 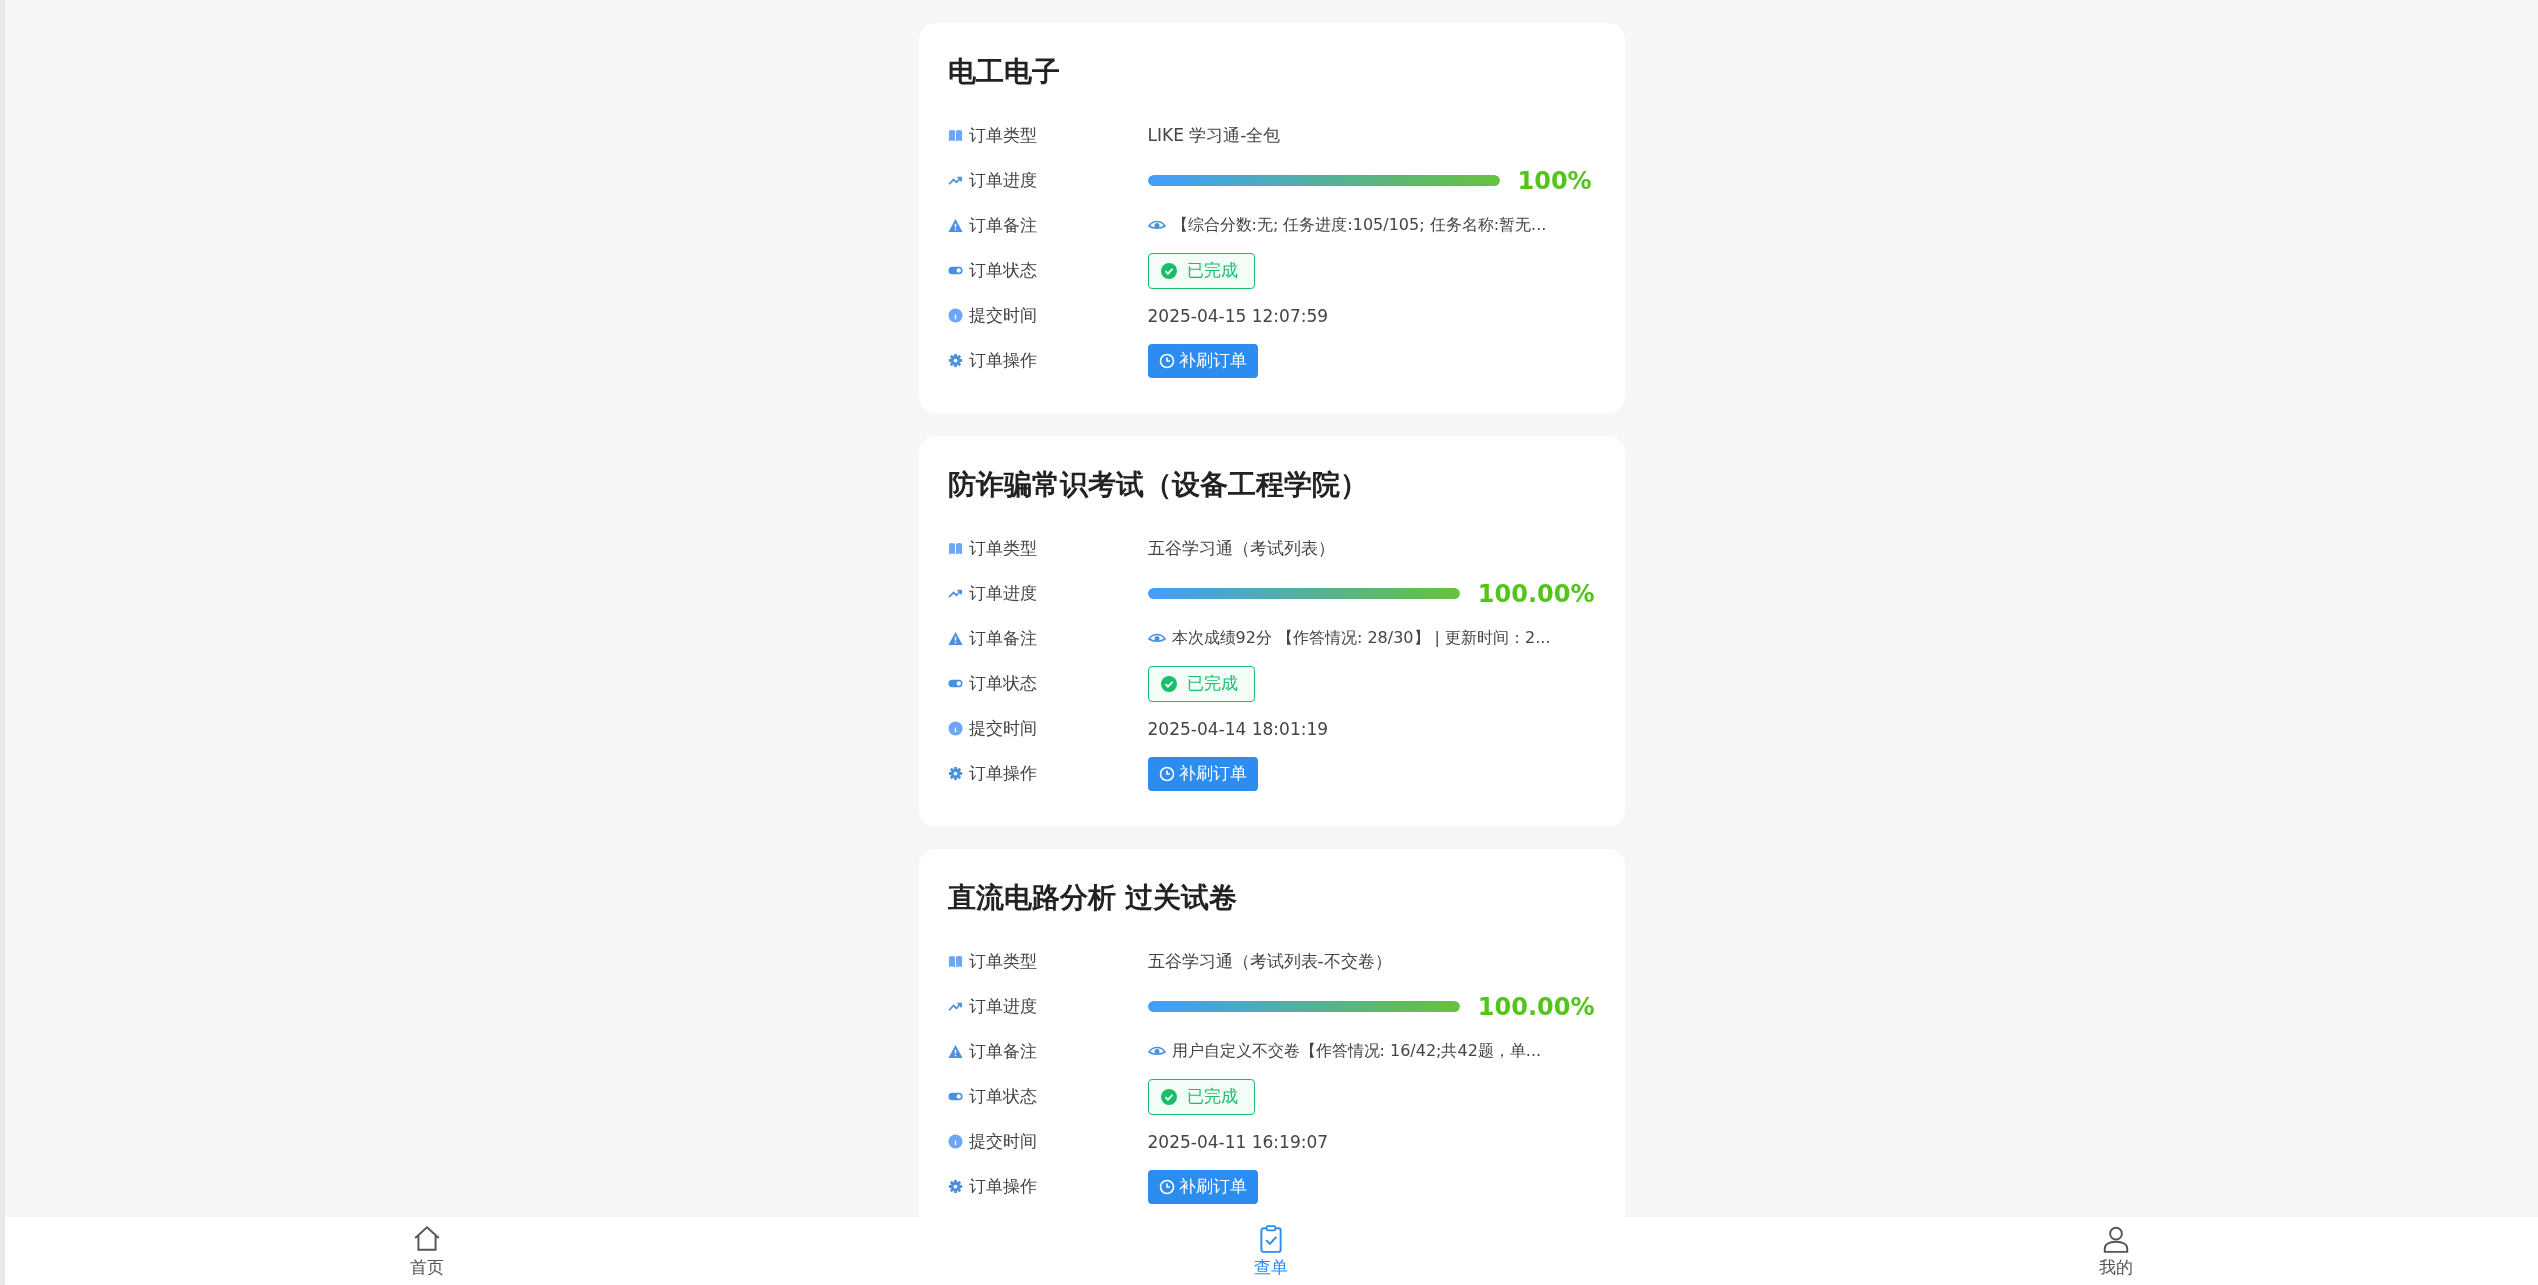 I want to click on nav-tab: 我的, so click(x=2115, y=1251).